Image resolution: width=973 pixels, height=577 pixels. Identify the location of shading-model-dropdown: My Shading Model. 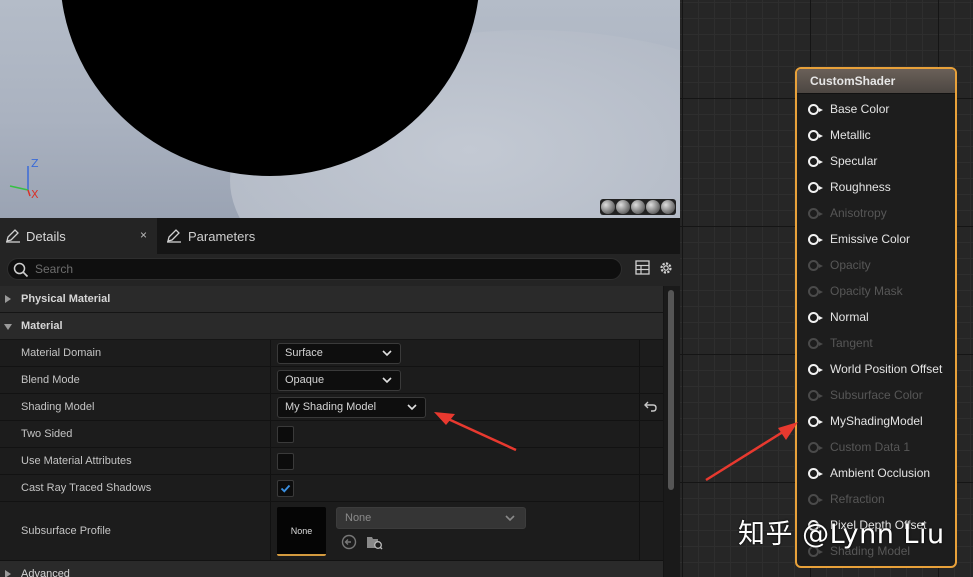
(351, 407).